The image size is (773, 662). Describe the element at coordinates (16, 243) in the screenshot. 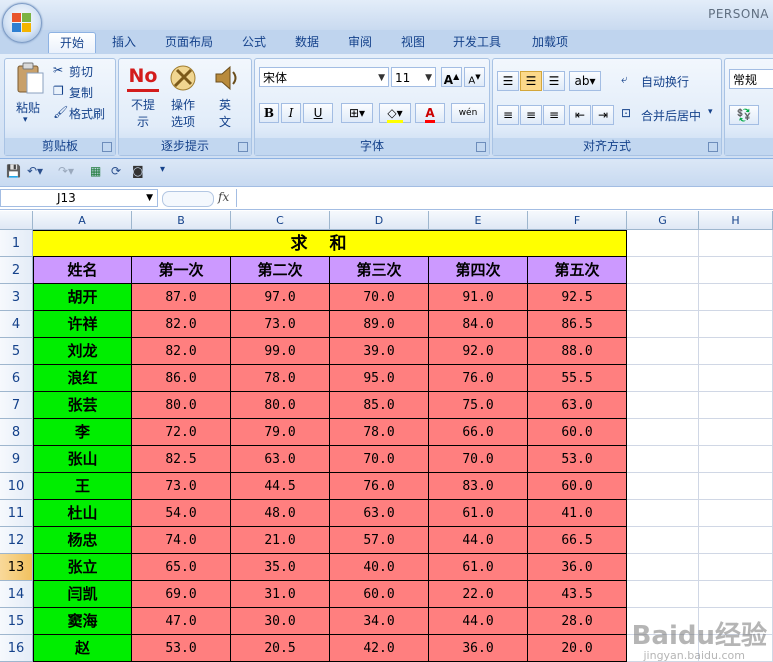

I see `row-header-1: 1` at that location.